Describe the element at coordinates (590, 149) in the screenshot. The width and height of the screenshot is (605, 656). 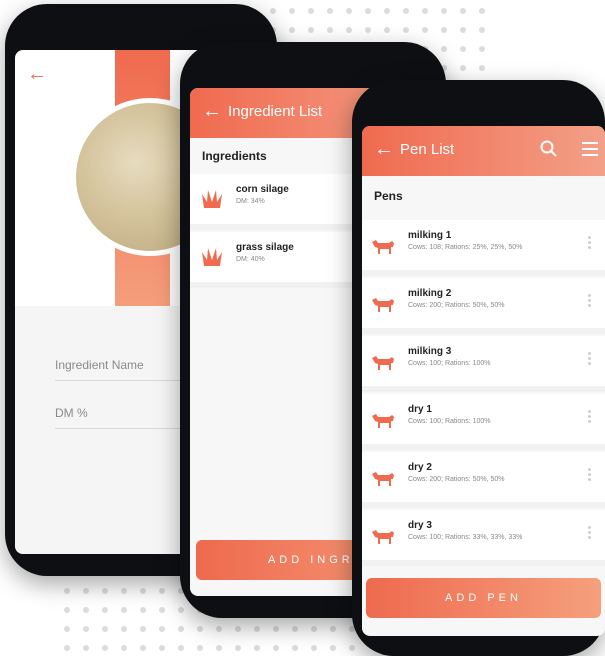
I see `menu-icon` at that location.